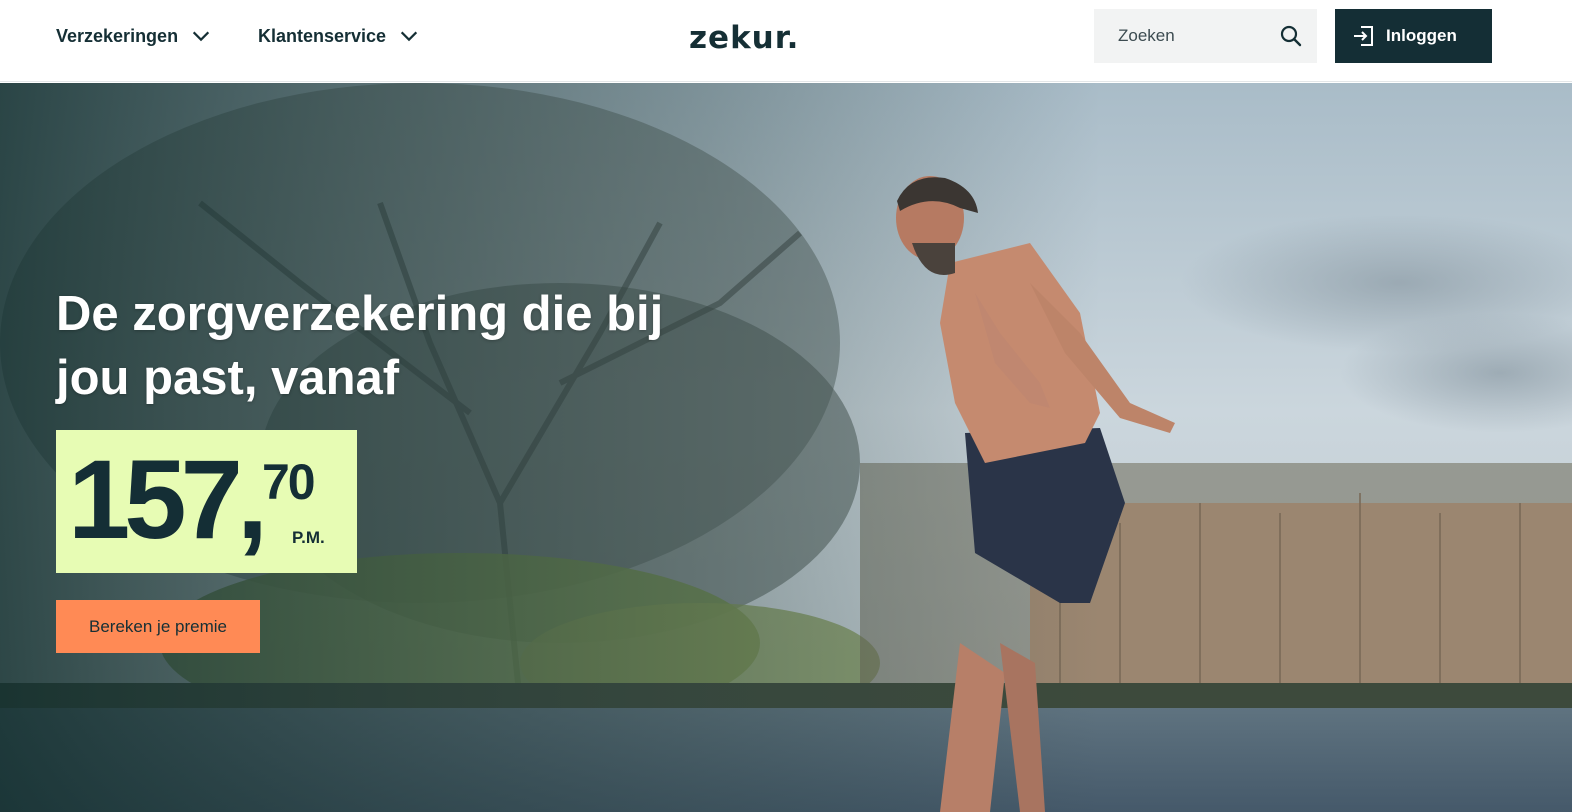 This screenshot has width=1572, height=812. What do you see at coordinates (1291, 36) in the screenshot?
I see `search-icon` at bounding box center [1291, 36].